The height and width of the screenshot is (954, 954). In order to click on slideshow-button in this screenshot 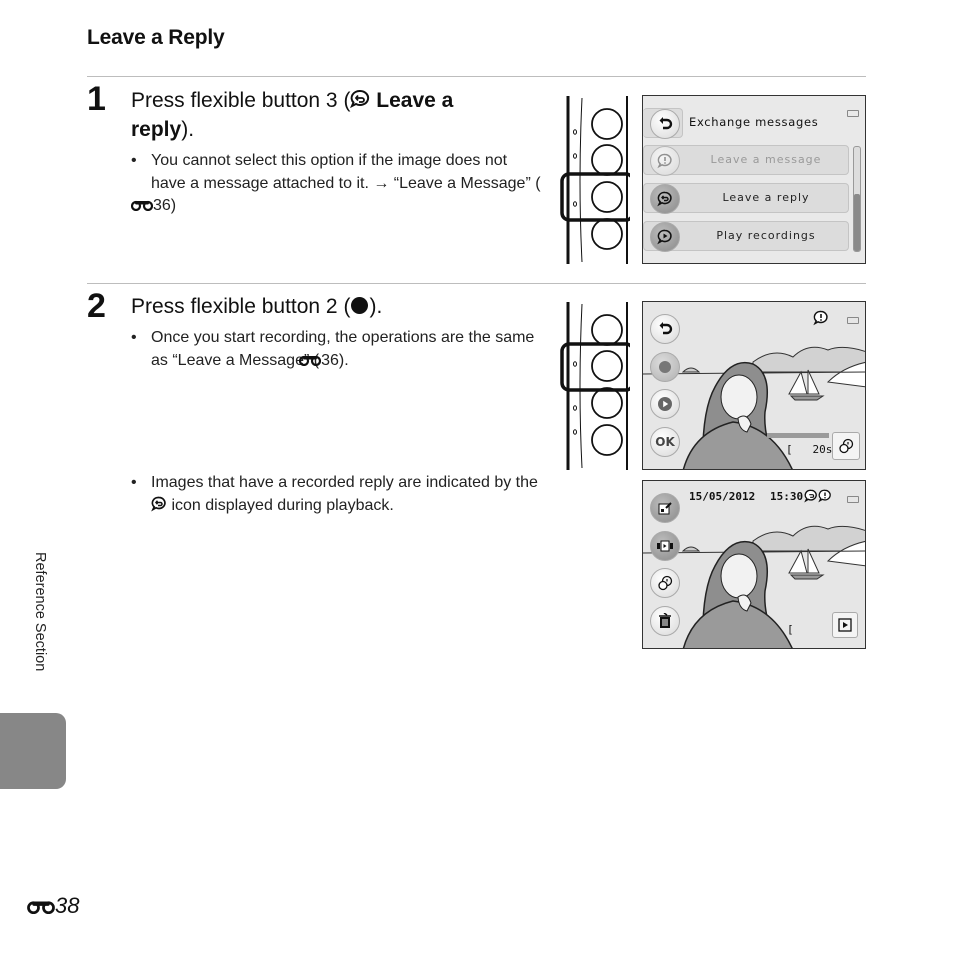, I will do `click(665, 546)`.